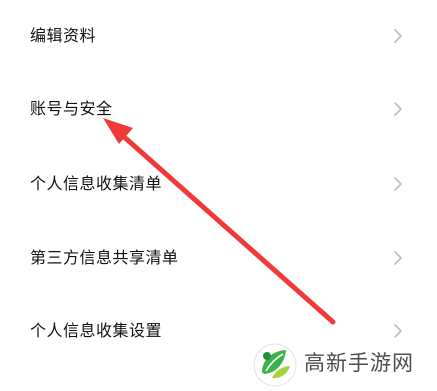 This screenshot has height=391, width=437. What do you see at coordinates (96, 330) in the screenshot?
I see `menu-item-label: 个人信息收集设置` at bounding box center [96, 330].